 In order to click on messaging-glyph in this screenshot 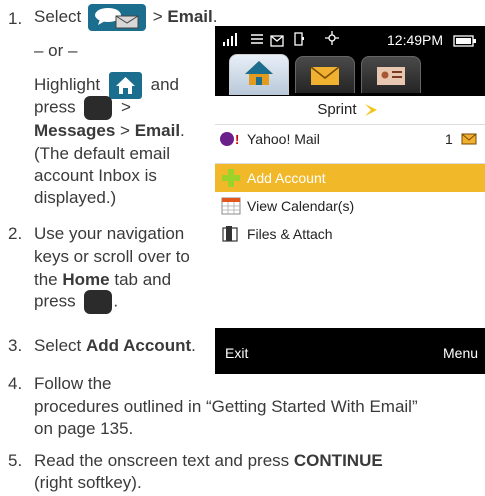, I will do `click(116, 18)`.